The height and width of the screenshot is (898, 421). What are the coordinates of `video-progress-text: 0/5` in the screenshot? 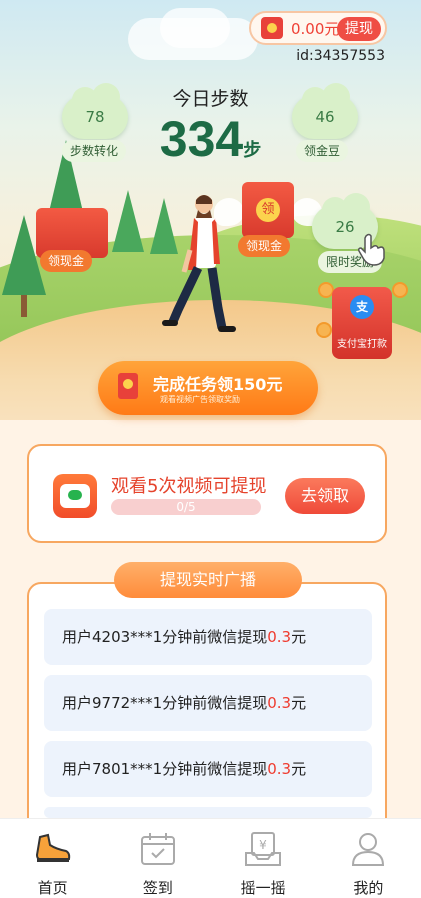 It's located at (186, 507).